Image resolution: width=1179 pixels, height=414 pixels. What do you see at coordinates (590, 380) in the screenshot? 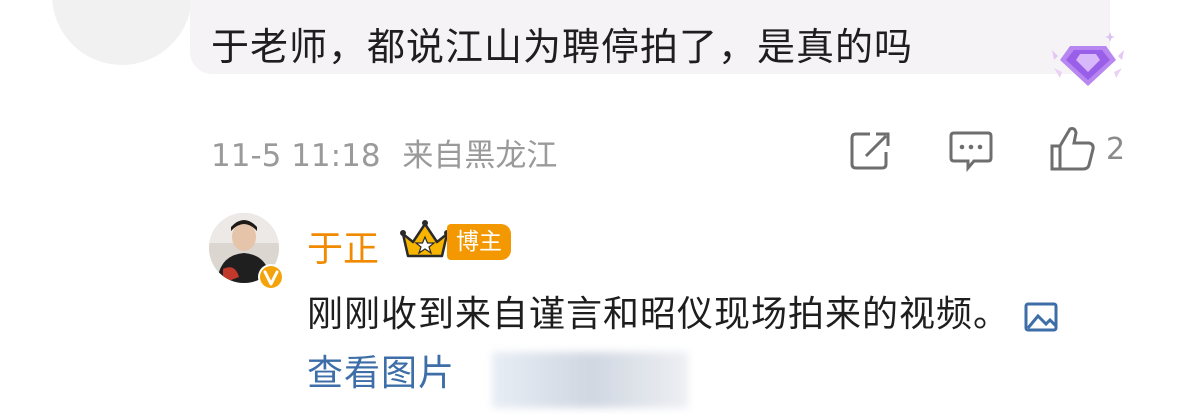
I see `blurred-region` at bounding box center [590, 380].